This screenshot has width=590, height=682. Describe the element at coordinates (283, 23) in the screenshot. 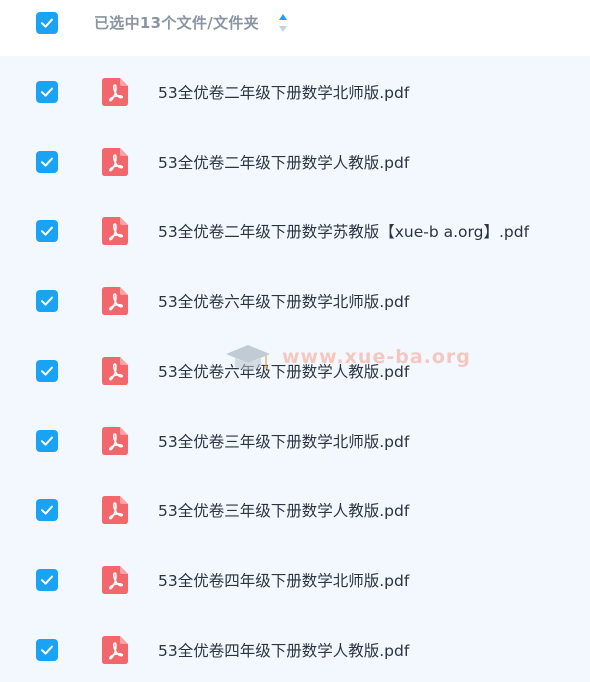

I see `sort-icon` at that location.